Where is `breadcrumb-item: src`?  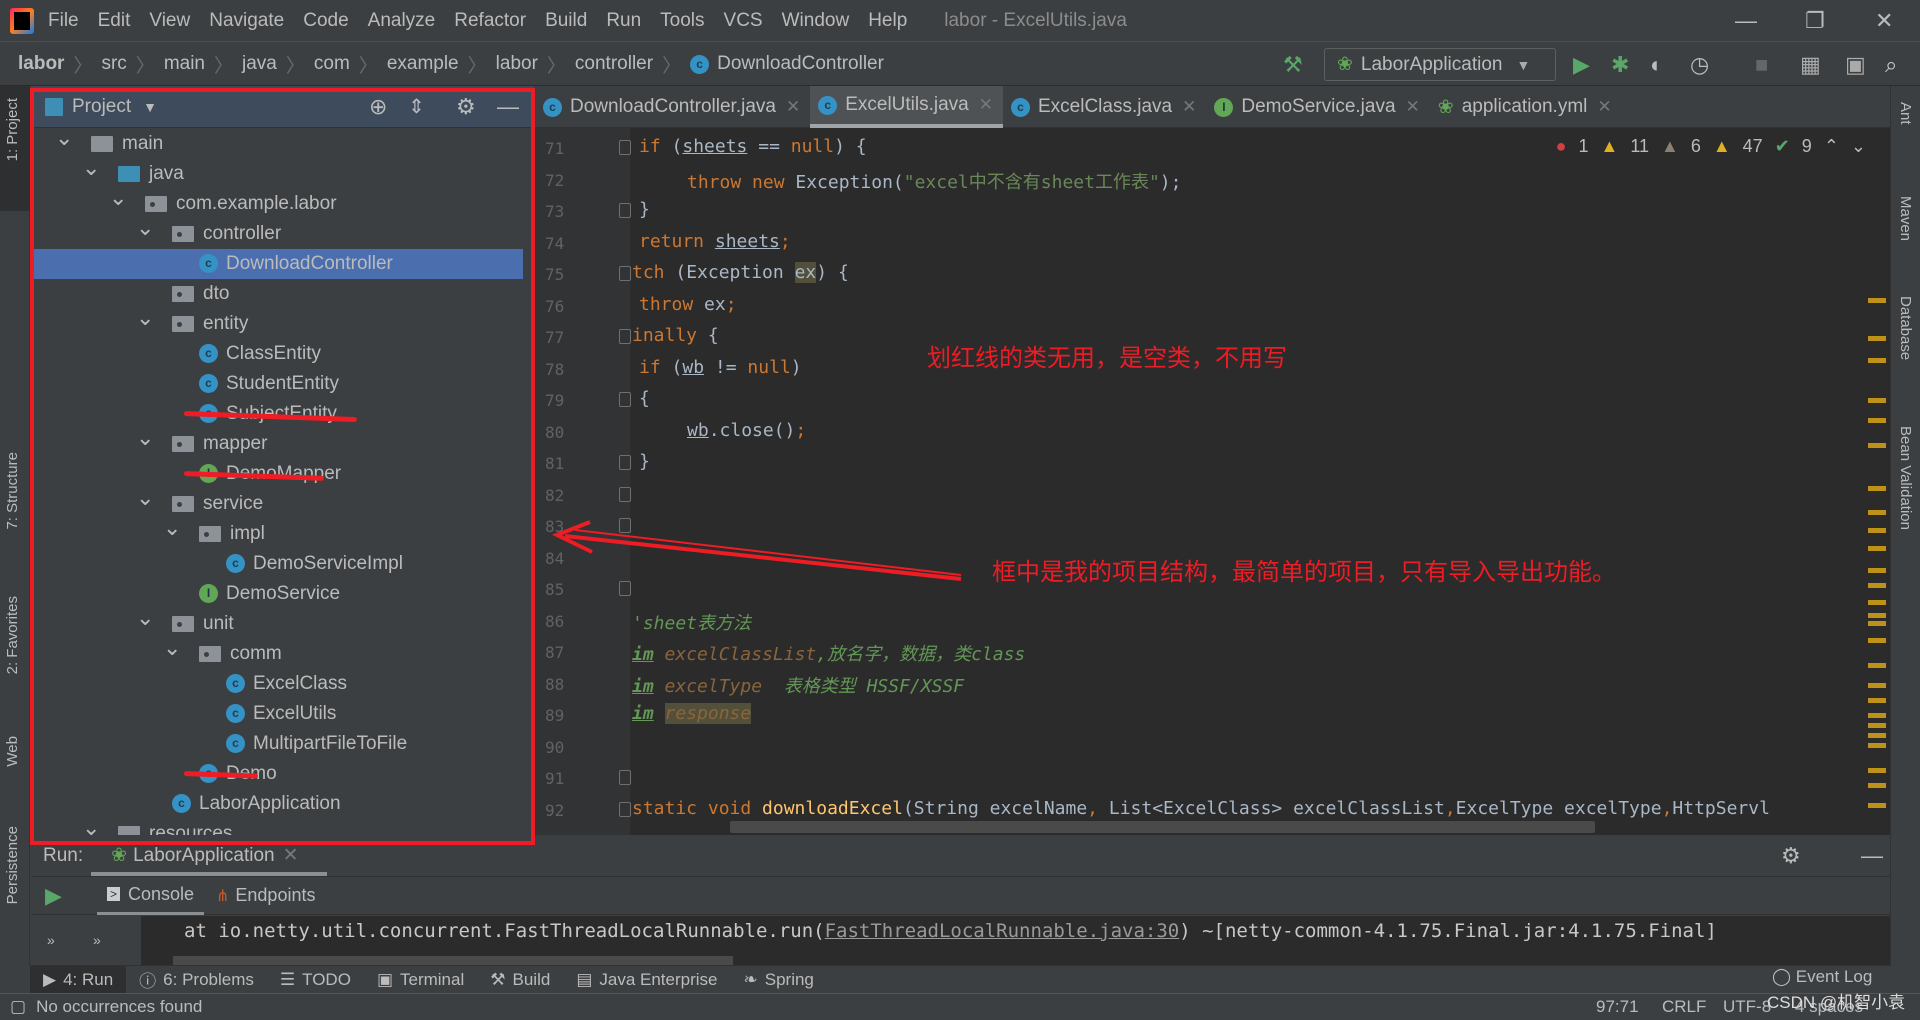 breadcrumb-item: src is located at coordinates (113, 64).